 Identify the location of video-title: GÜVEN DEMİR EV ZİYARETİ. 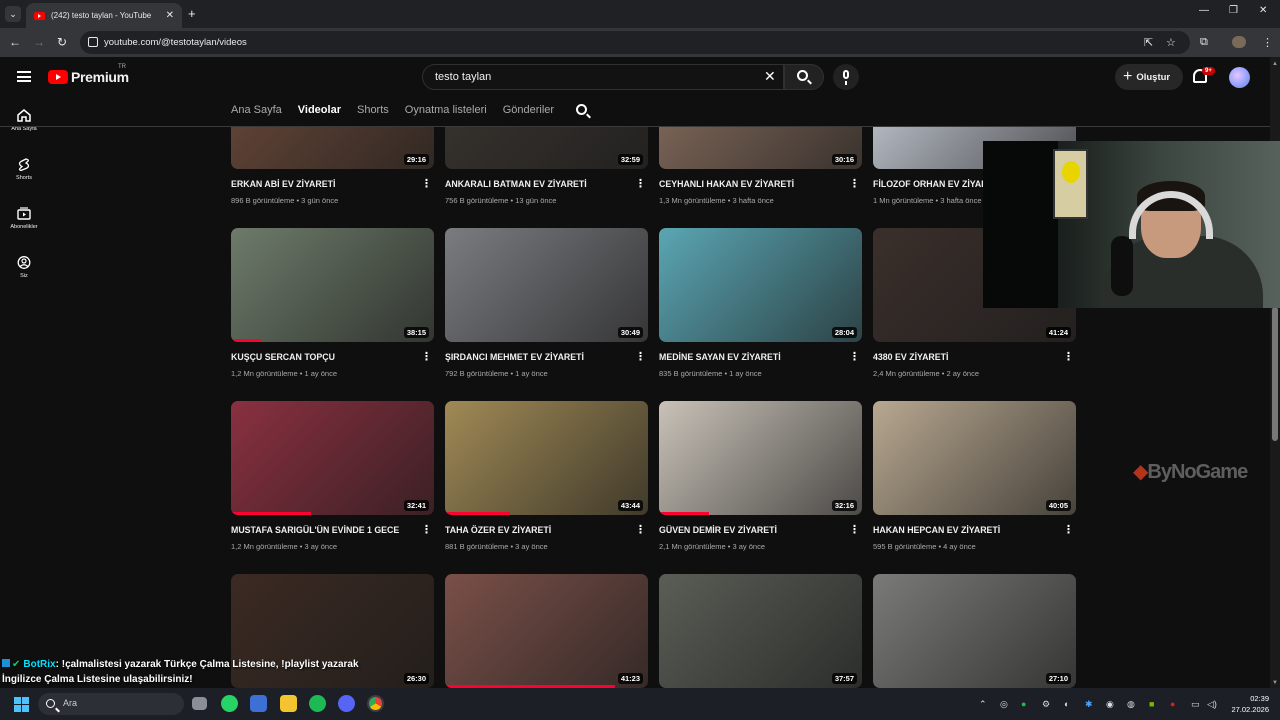
(751, 530).